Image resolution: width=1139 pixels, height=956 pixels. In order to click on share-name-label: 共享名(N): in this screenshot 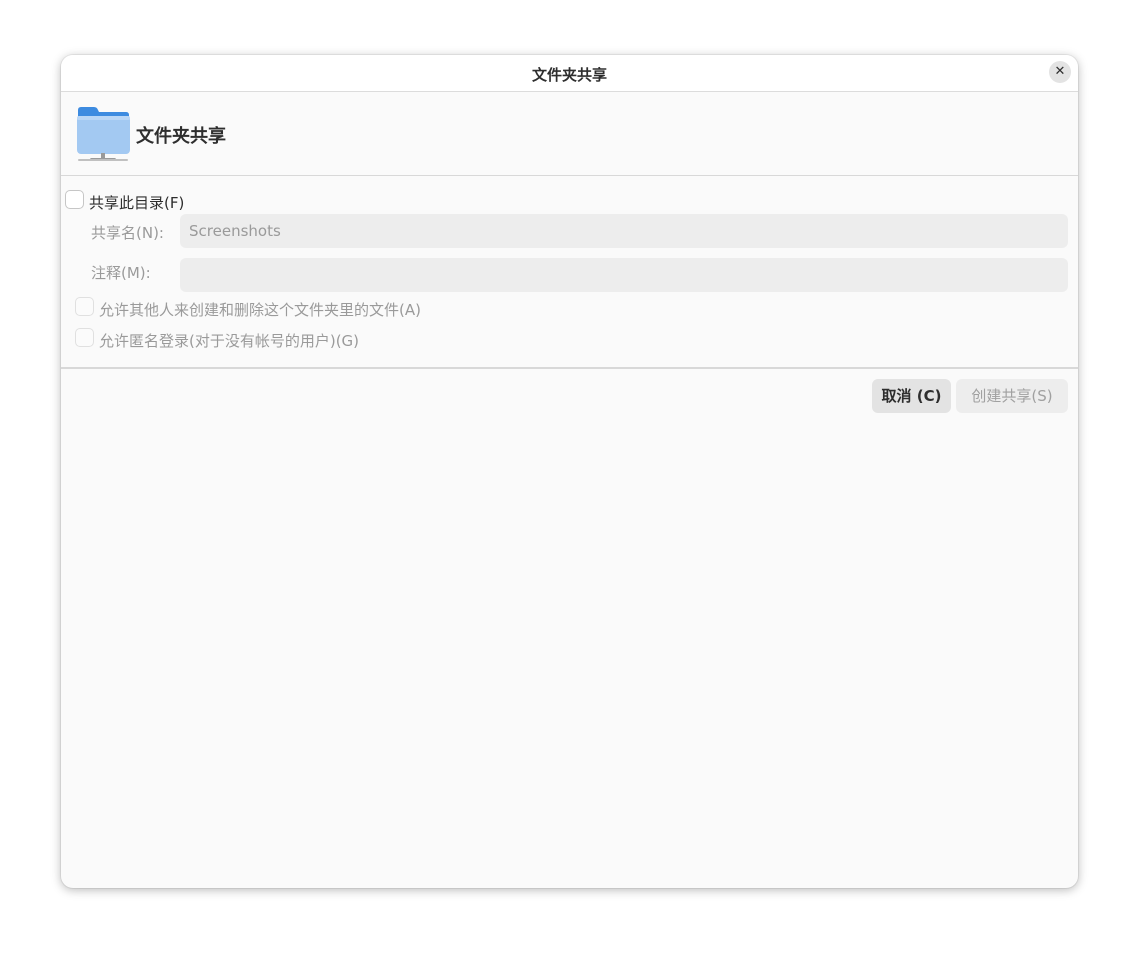, I will do `click(127, 233)`.